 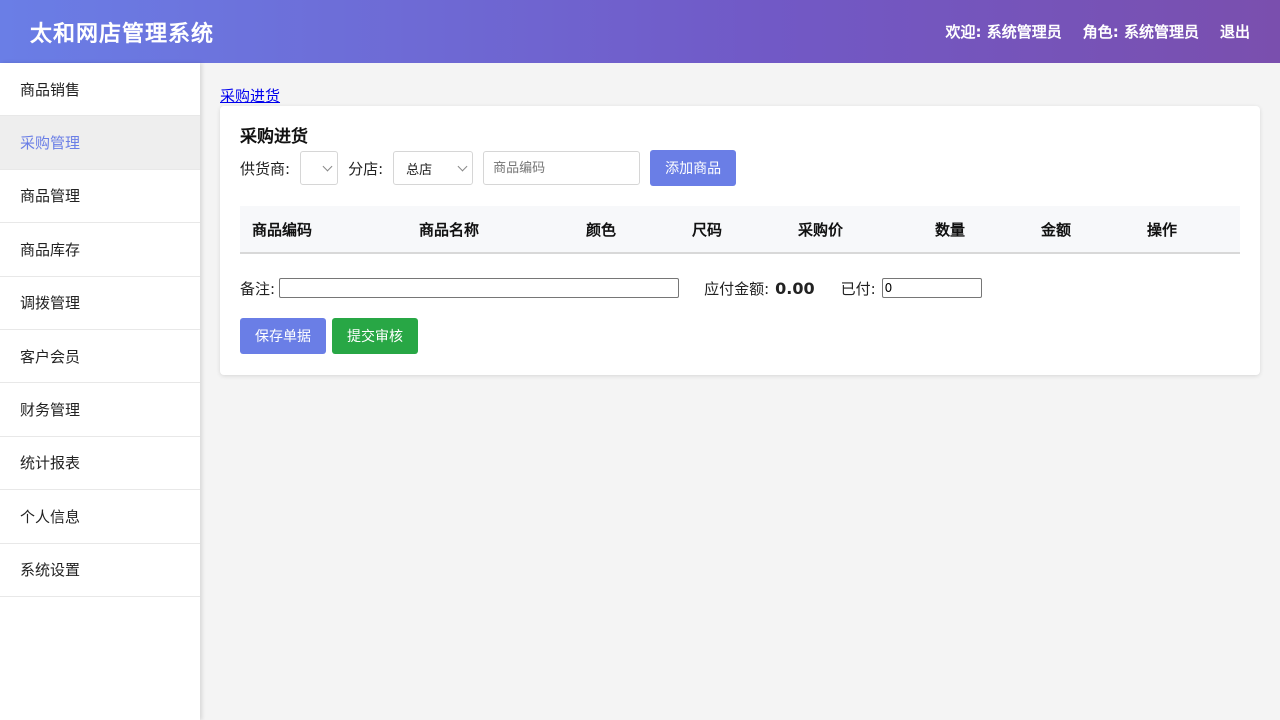 I want to click on breadcrumb-link: 采购进货, so click(x=250, y=95).